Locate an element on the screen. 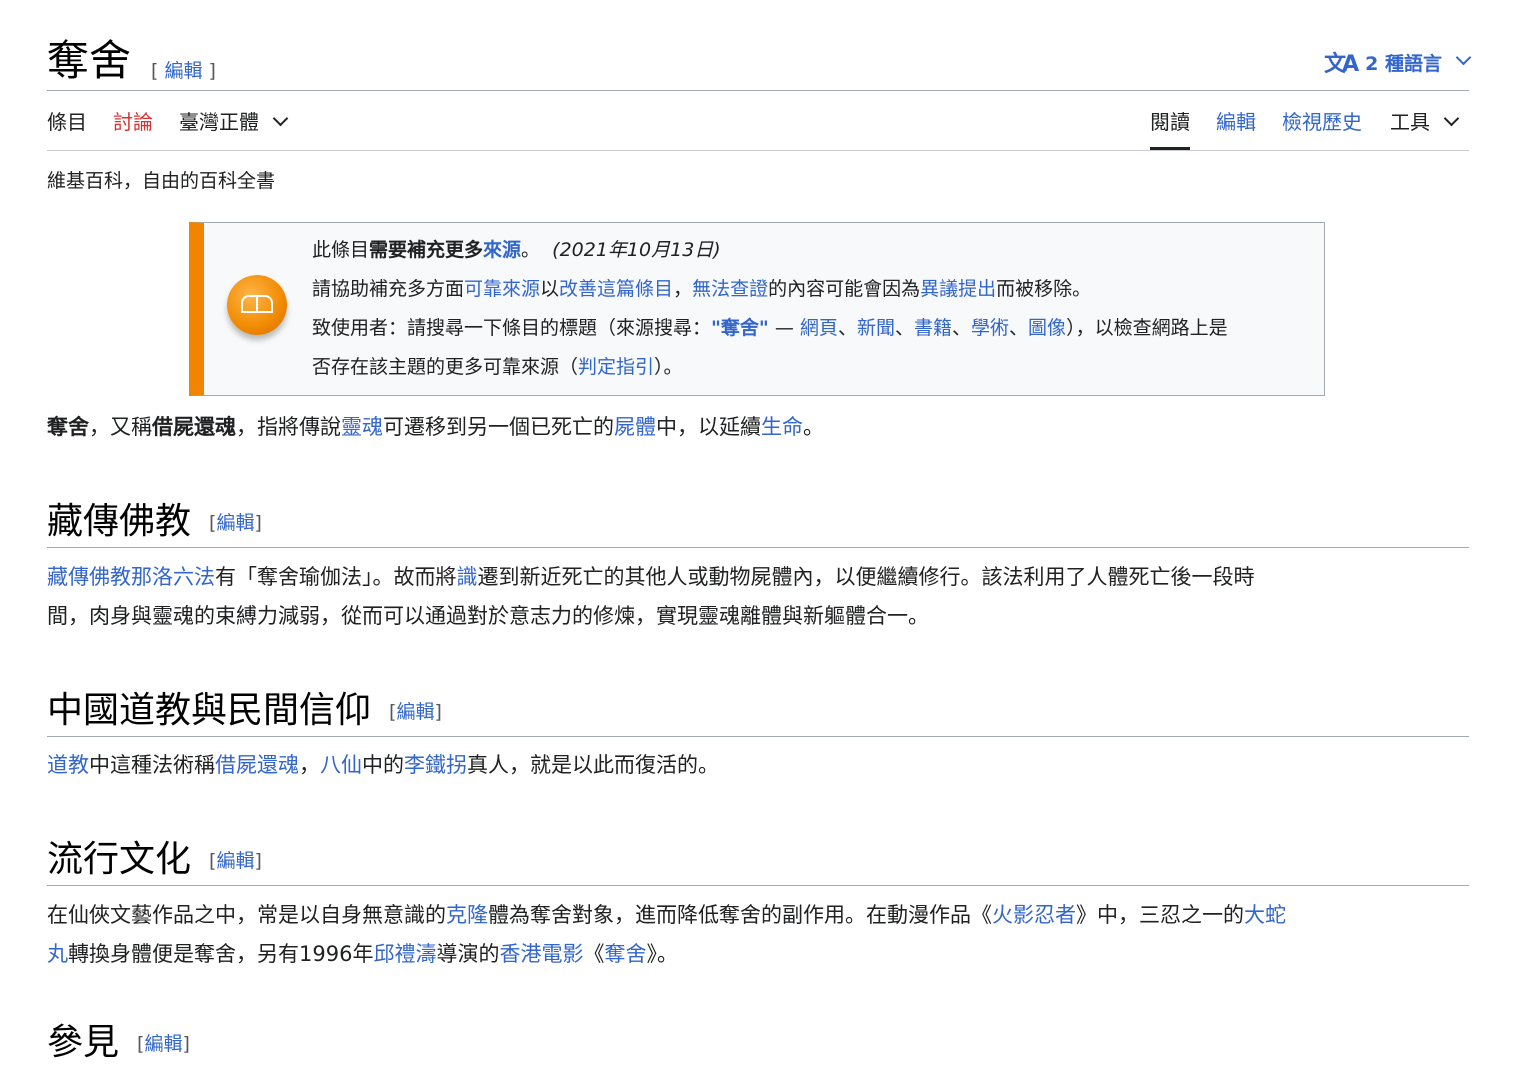 The height and width of the screenshot is (1068, 1524). title-row: 奪舍 [ 編輯 ] 文A 2 種語言 is located at coordinates (759, 59).